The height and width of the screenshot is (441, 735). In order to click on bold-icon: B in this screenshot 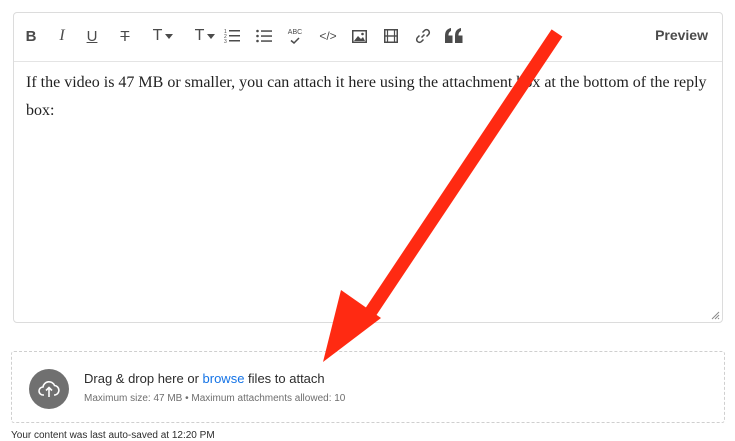, I will do `click(31, 36)`.